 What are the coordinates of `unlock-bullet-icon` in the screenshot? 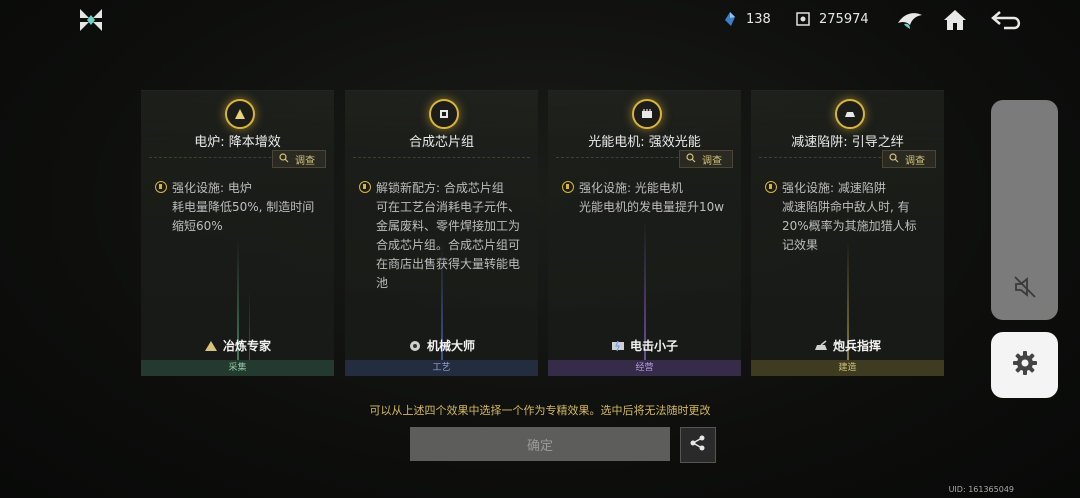 It's located at (365, 187).